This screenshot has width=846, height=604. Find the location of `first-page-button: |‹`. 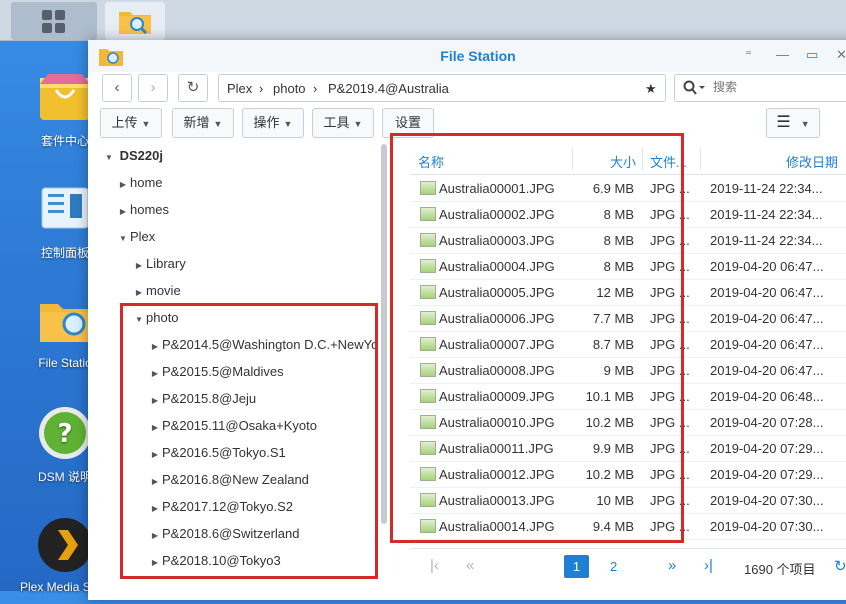

first-page-button: |‹ is located at coordinates (434, 565).